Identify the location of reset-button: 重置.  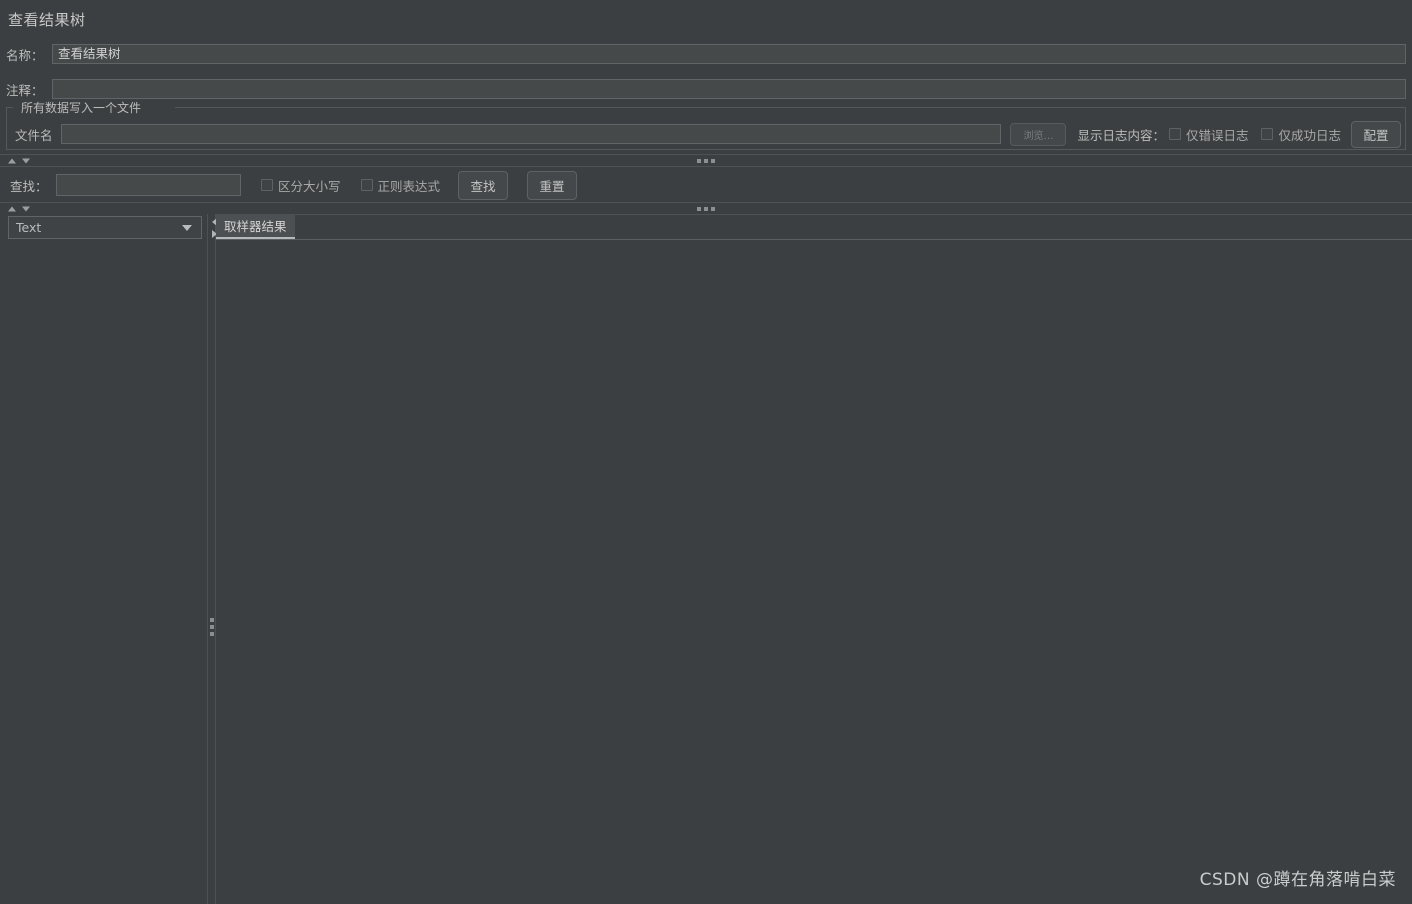
(552, 185).